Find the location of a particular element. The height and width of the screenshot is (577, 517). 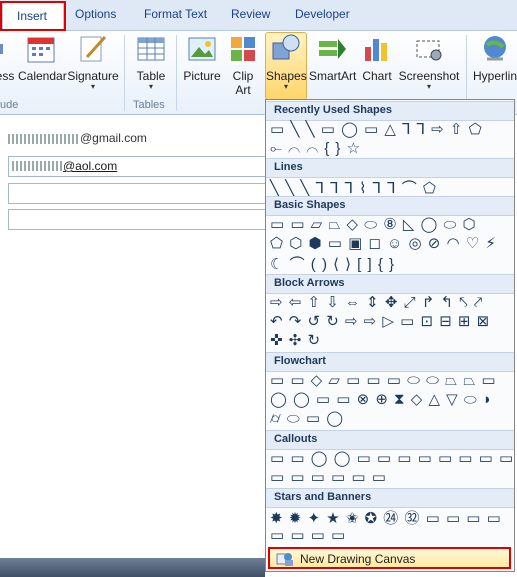

shape-row: ✜ ✣ ↻ is located at coordinates (295, 340).